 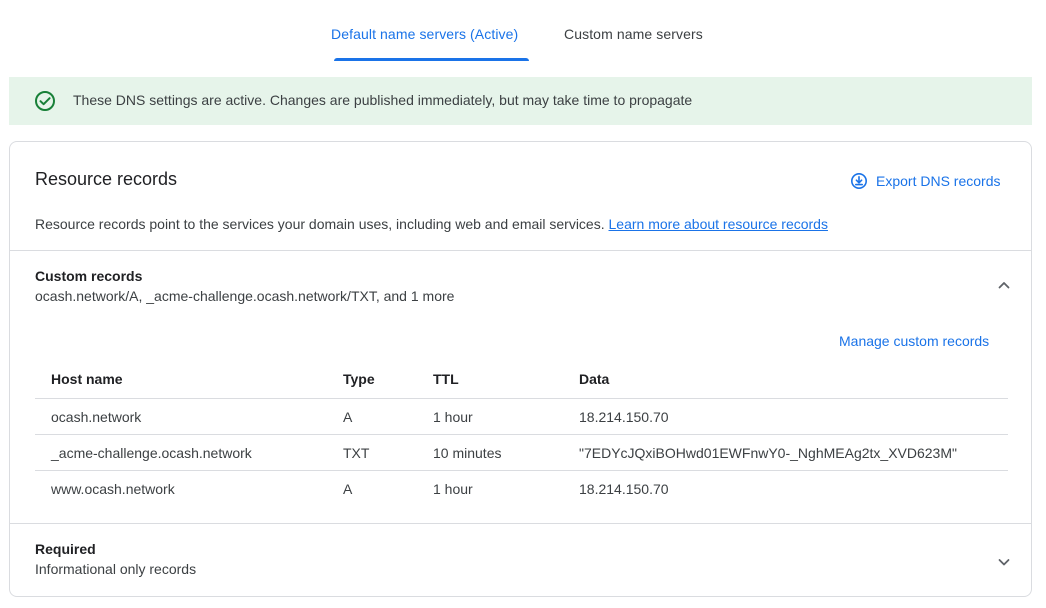 What do you see at coordinates (116, 569) in the screenshot?
I see `required-records-summary: Informational only records` at bounding box center [116, 569].